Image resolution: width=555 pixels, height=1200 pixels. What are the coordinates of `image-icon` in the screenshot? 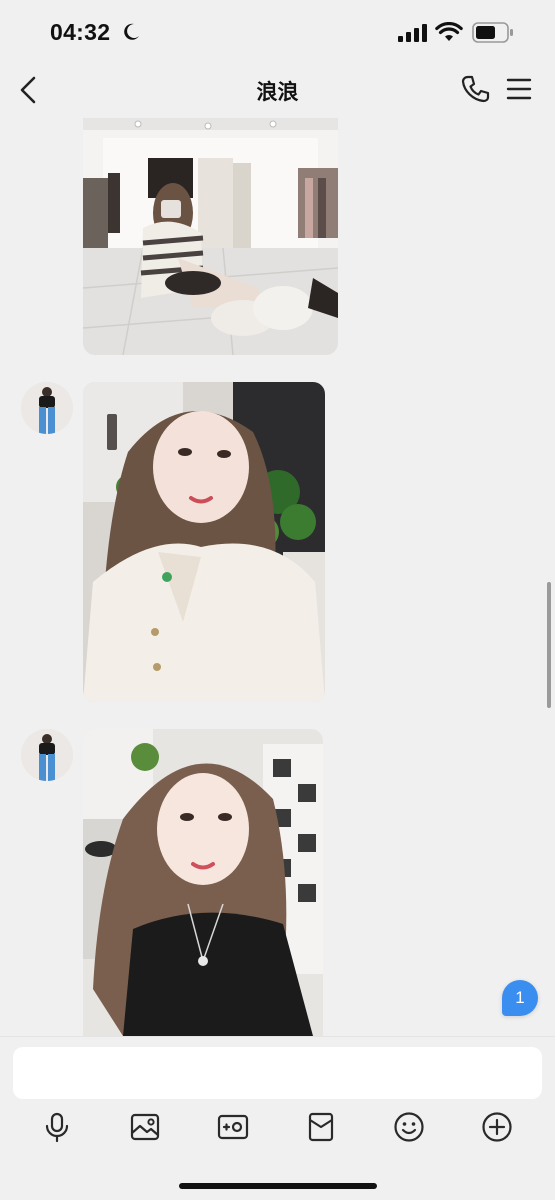 It's located at (145, 1127).